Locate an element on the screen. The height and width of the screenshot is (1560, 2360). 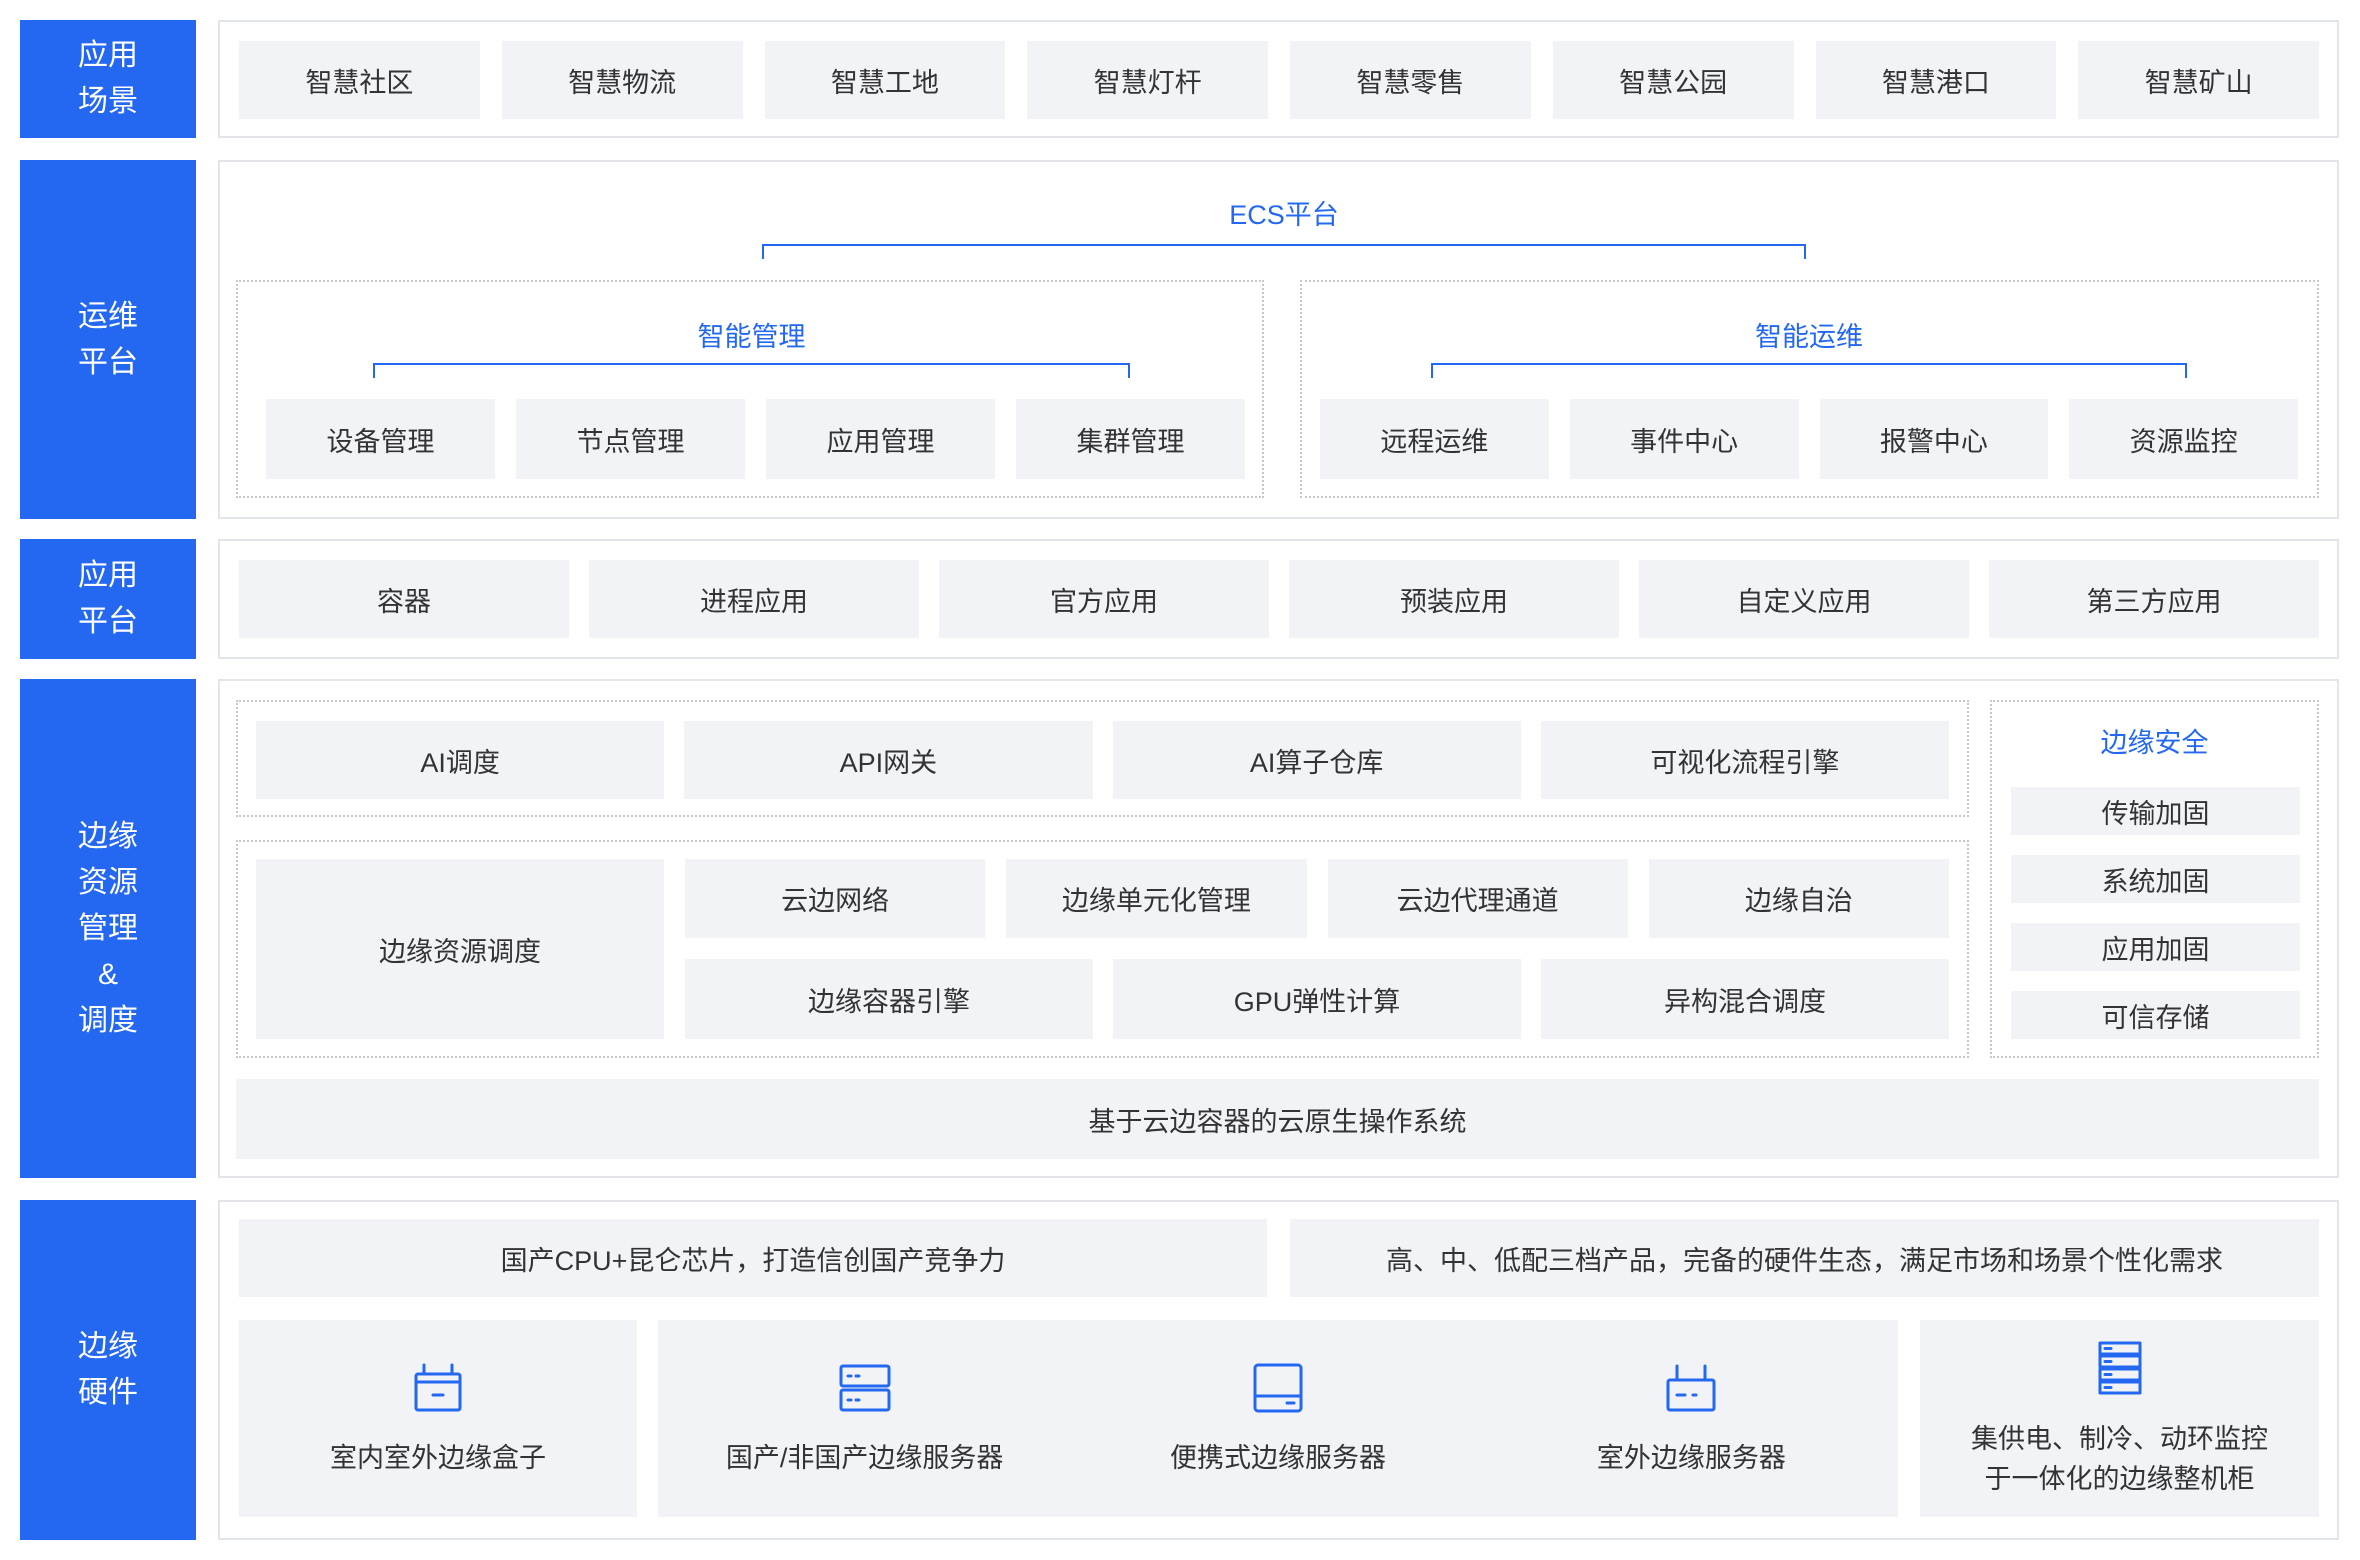
device-portable-server: 便携式边缘服务器 is located at coordinates (1277, 1418).